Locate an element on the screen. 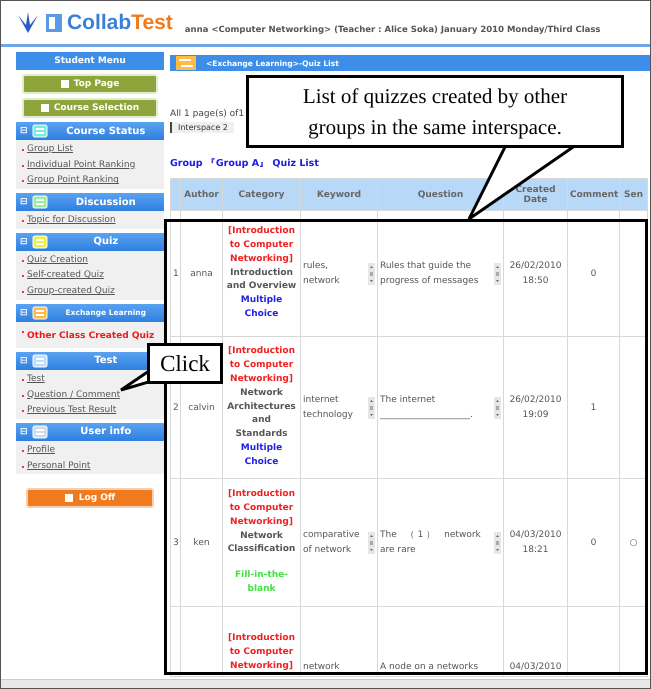  row-number: 3 is located at coordinates (176, 543).